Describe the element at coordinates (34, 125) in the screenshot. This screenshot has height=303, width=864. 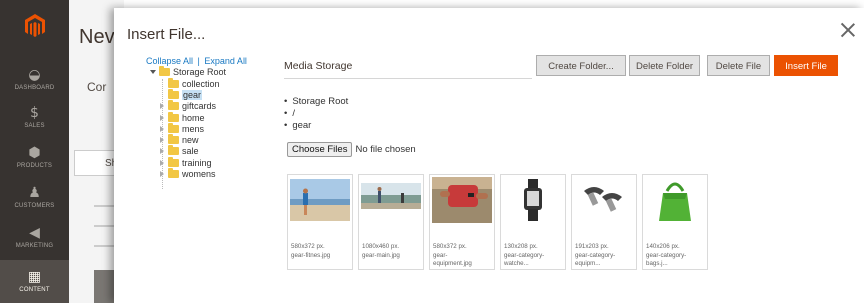
I see `nav-sales-label: SALES` at that location.